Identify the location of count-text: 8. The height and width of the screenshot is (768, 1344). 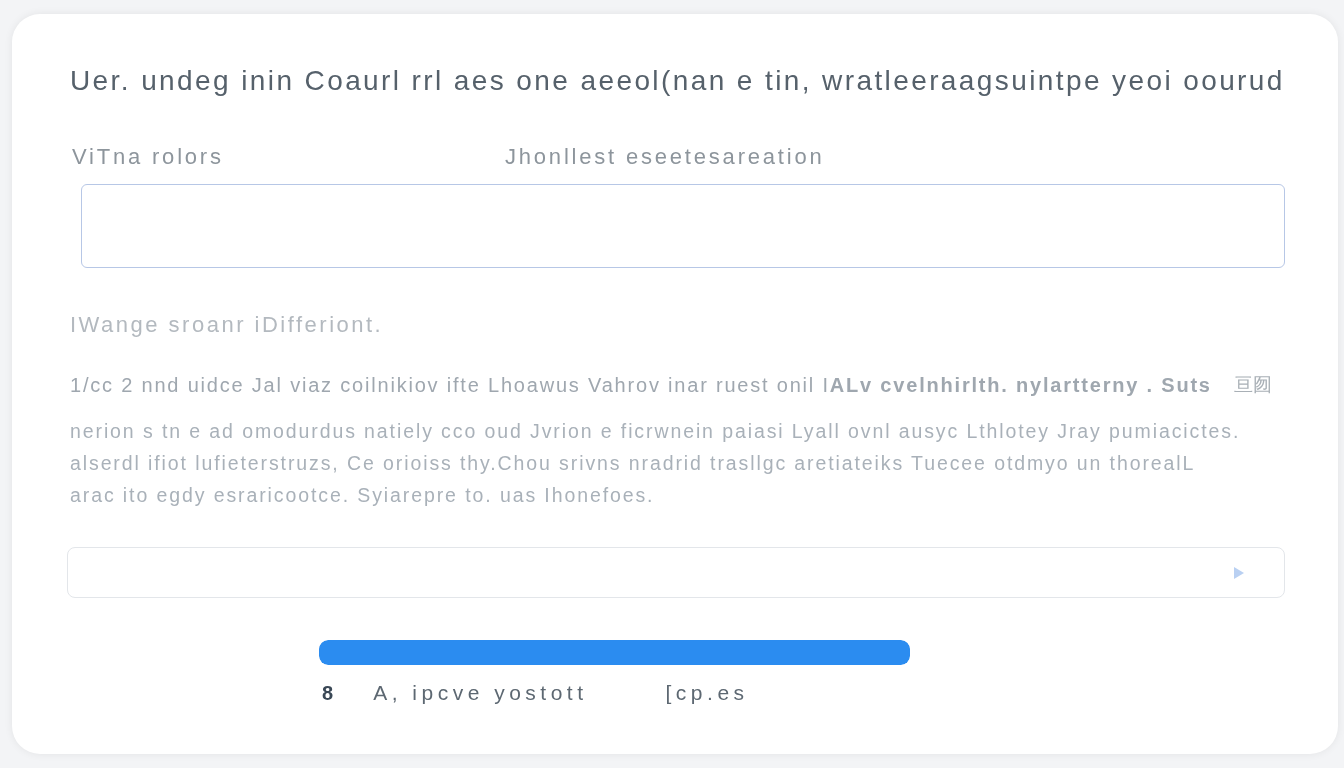
(328, 693).